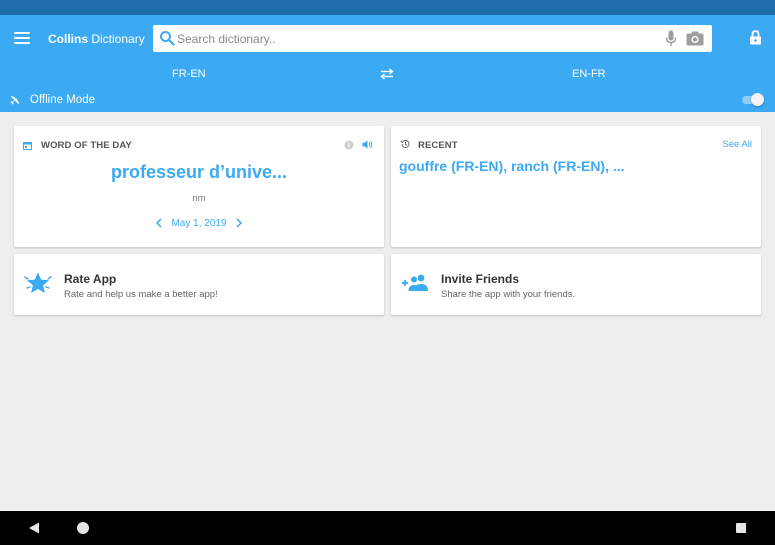  Describe the element at coordinates (27, 146) in the screenshot. I see `calendar-icon` at that location.